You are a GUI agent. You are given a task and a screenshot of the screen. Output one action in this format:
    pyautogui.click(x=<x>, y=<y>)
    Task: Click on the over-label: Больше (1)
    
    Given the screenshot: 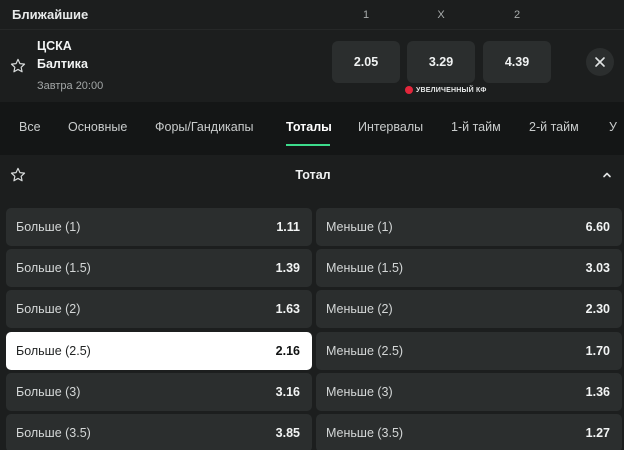 What is the action you would take?
    pyautogui.click(x=48, y=227)
    